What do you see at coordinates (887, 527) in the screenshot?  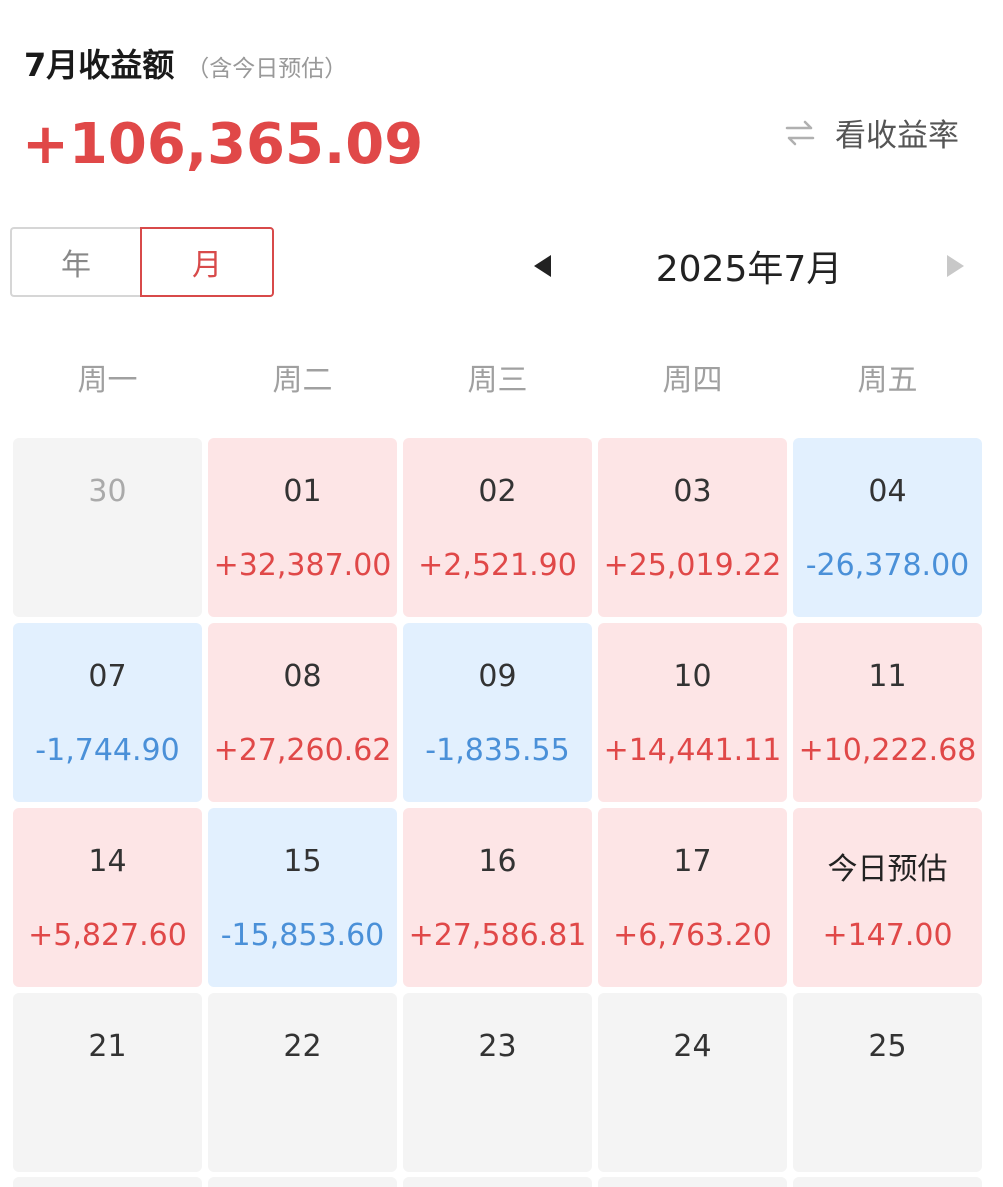 I see `calendar-cell: 04 -26,378.00` at bounding box center [887, 527].